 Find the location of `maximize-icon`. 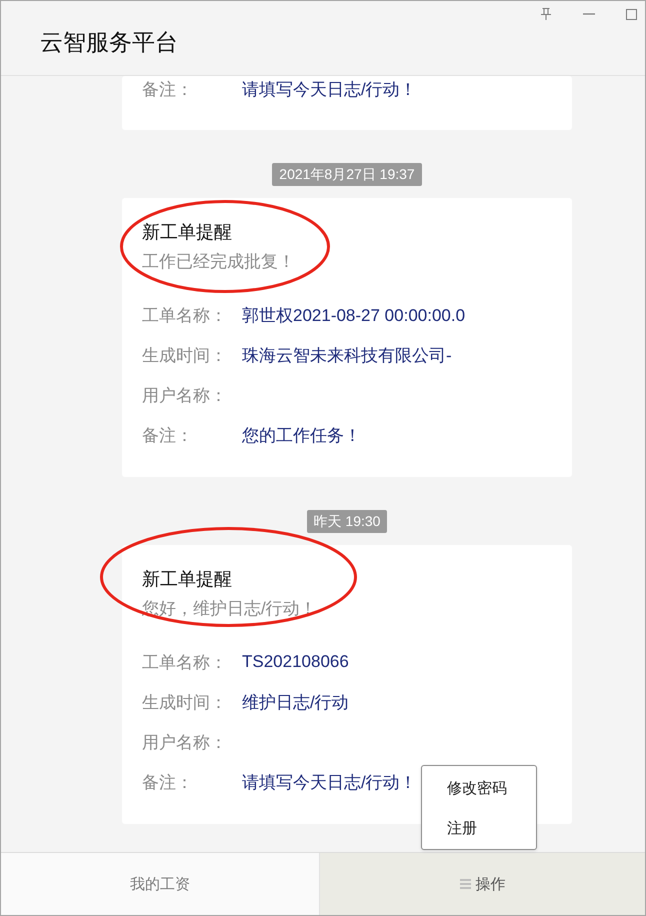

maximize-icon is located at coordinates (631, 14).